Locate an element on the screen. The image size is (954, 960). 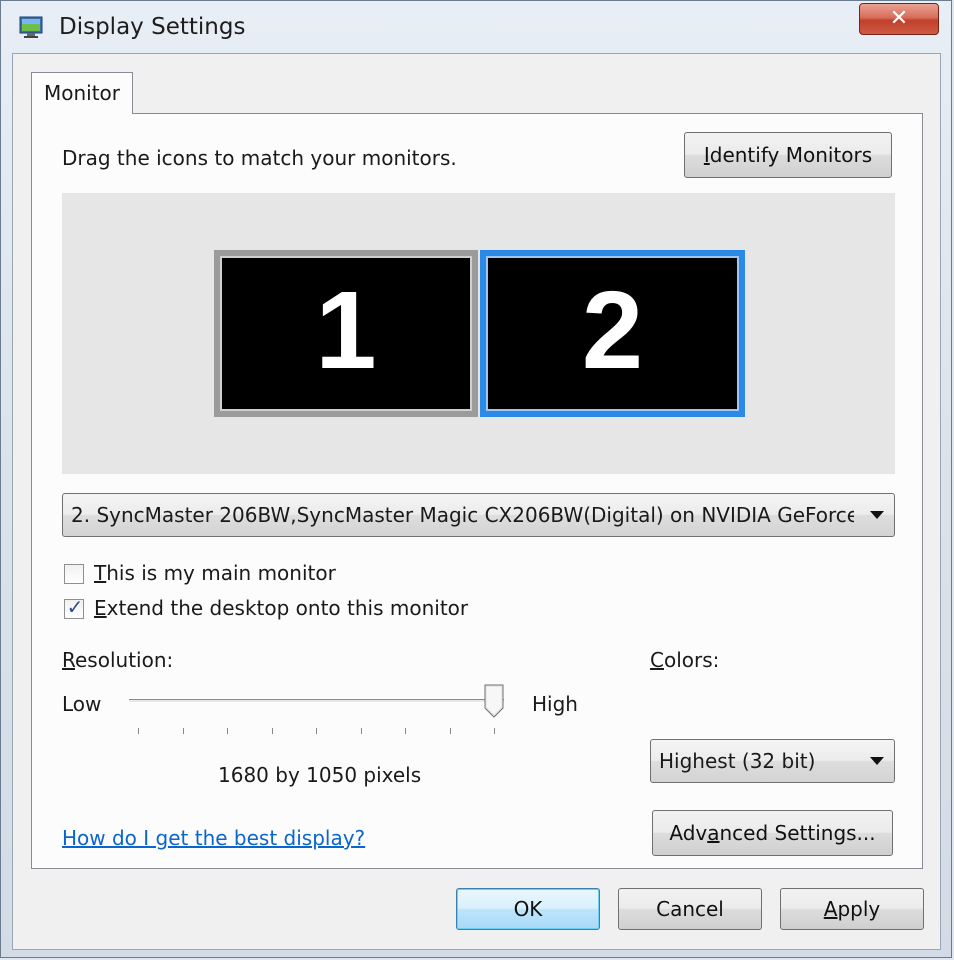
resolution-value: 1680 by 1050 pixels is located at coordinates (320, 775).